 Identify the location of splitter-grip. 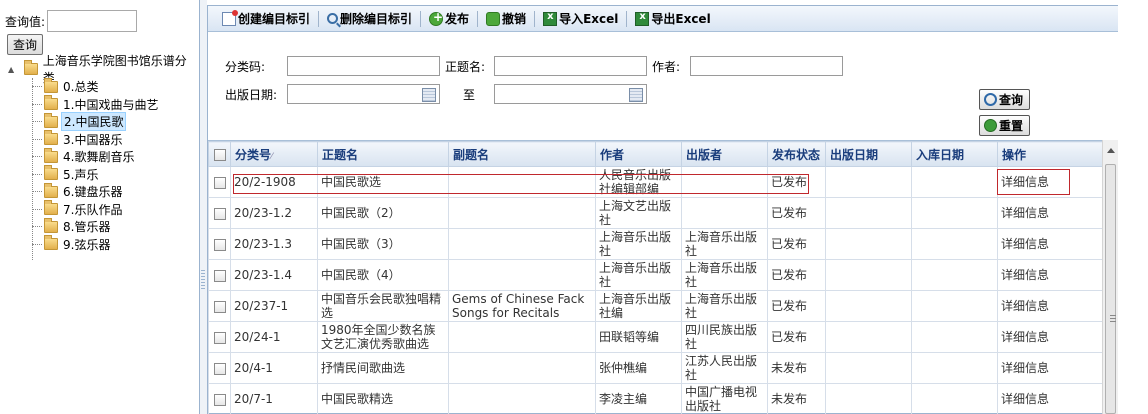
(203, 280).